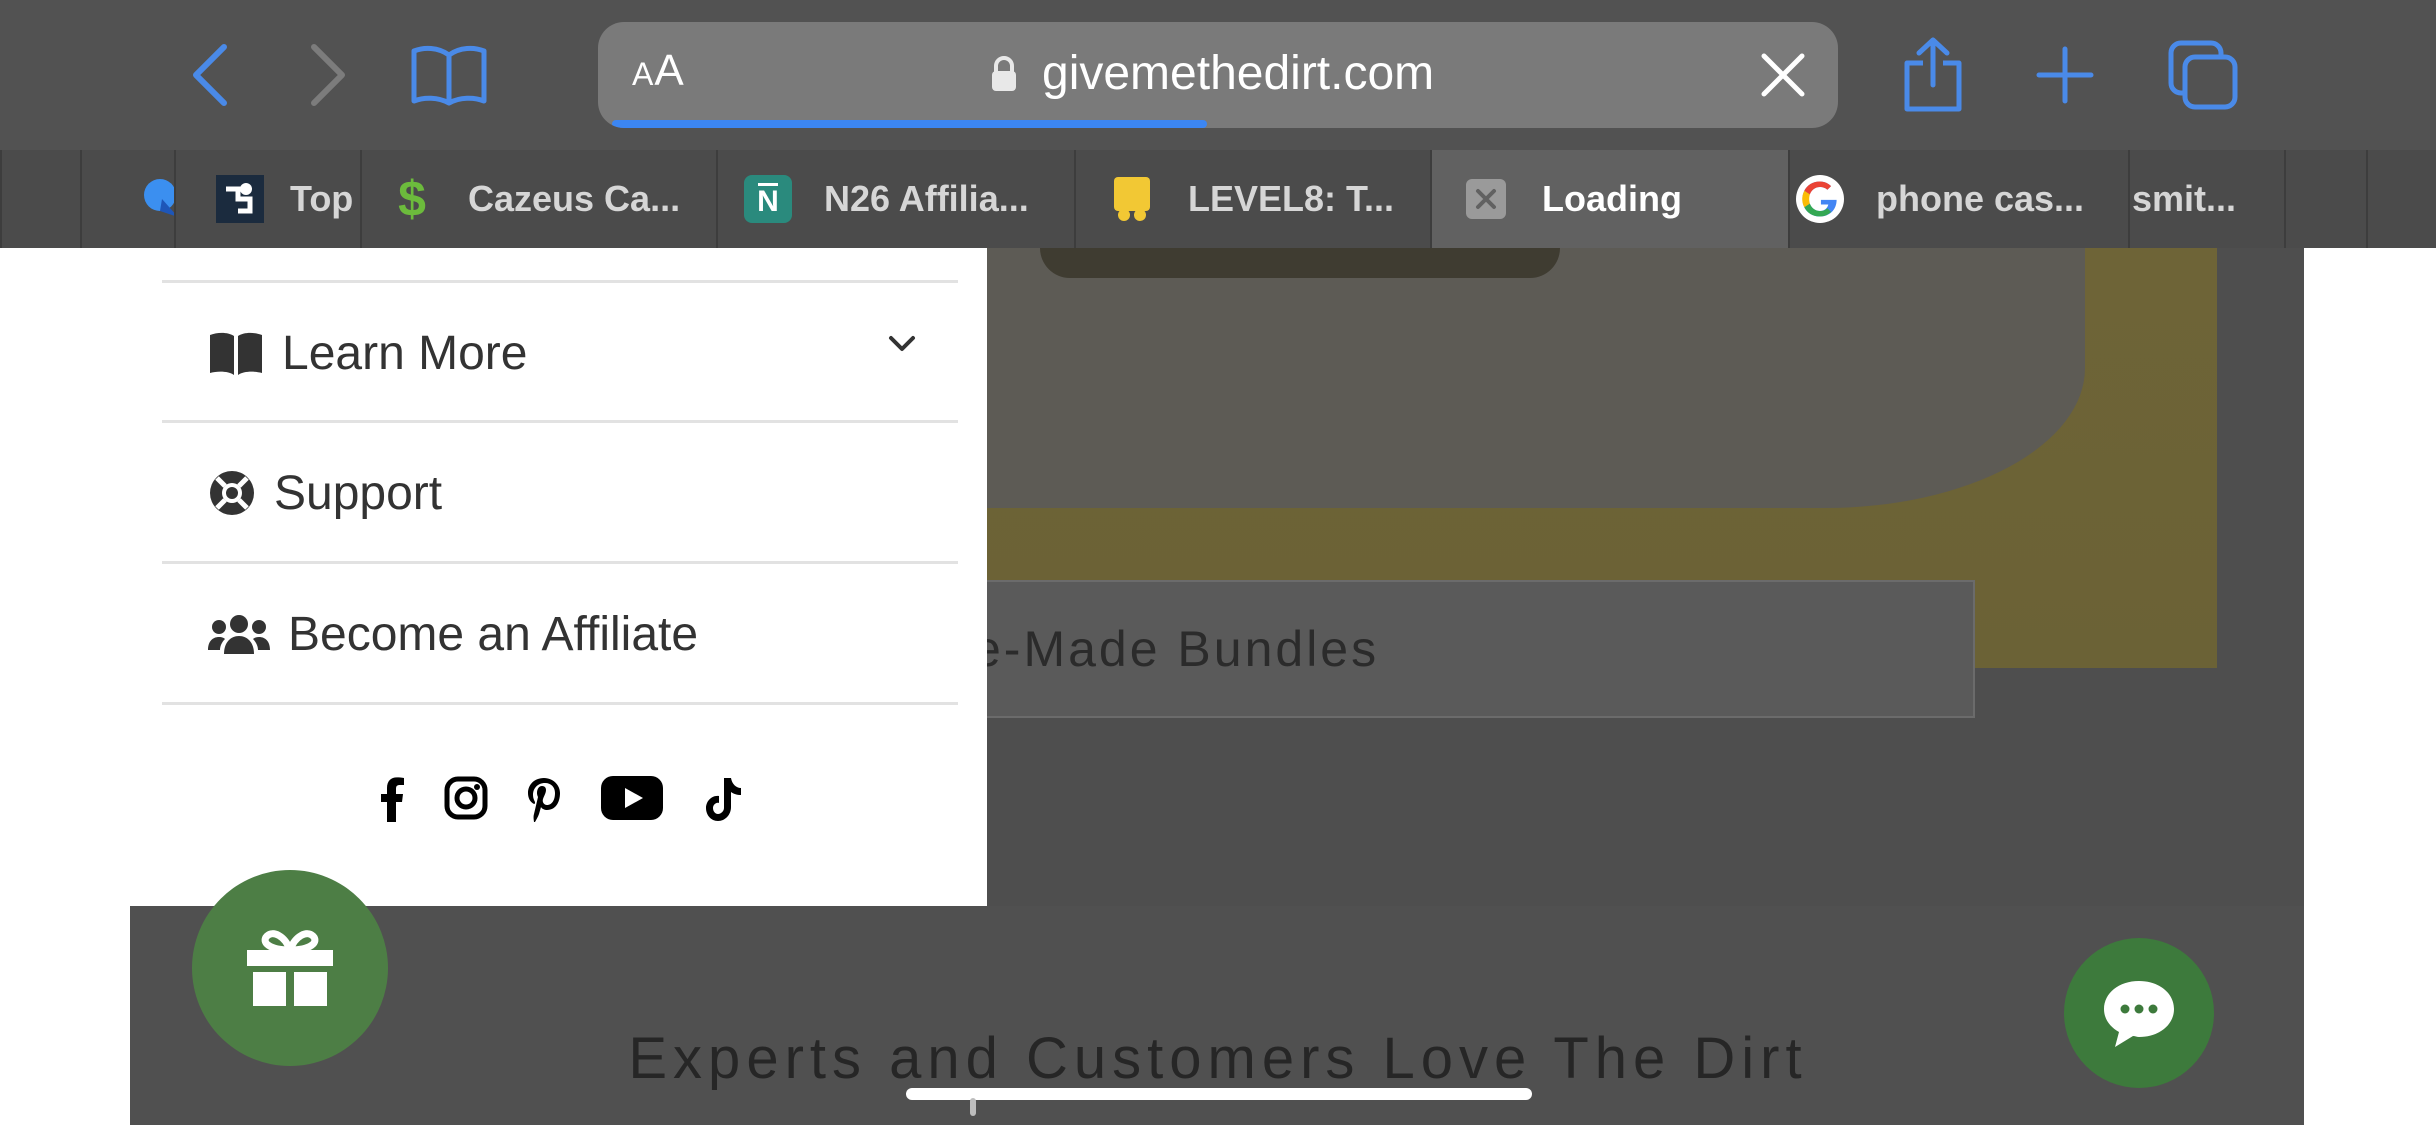  I want to click on facebook-icon, so click(392, 799).